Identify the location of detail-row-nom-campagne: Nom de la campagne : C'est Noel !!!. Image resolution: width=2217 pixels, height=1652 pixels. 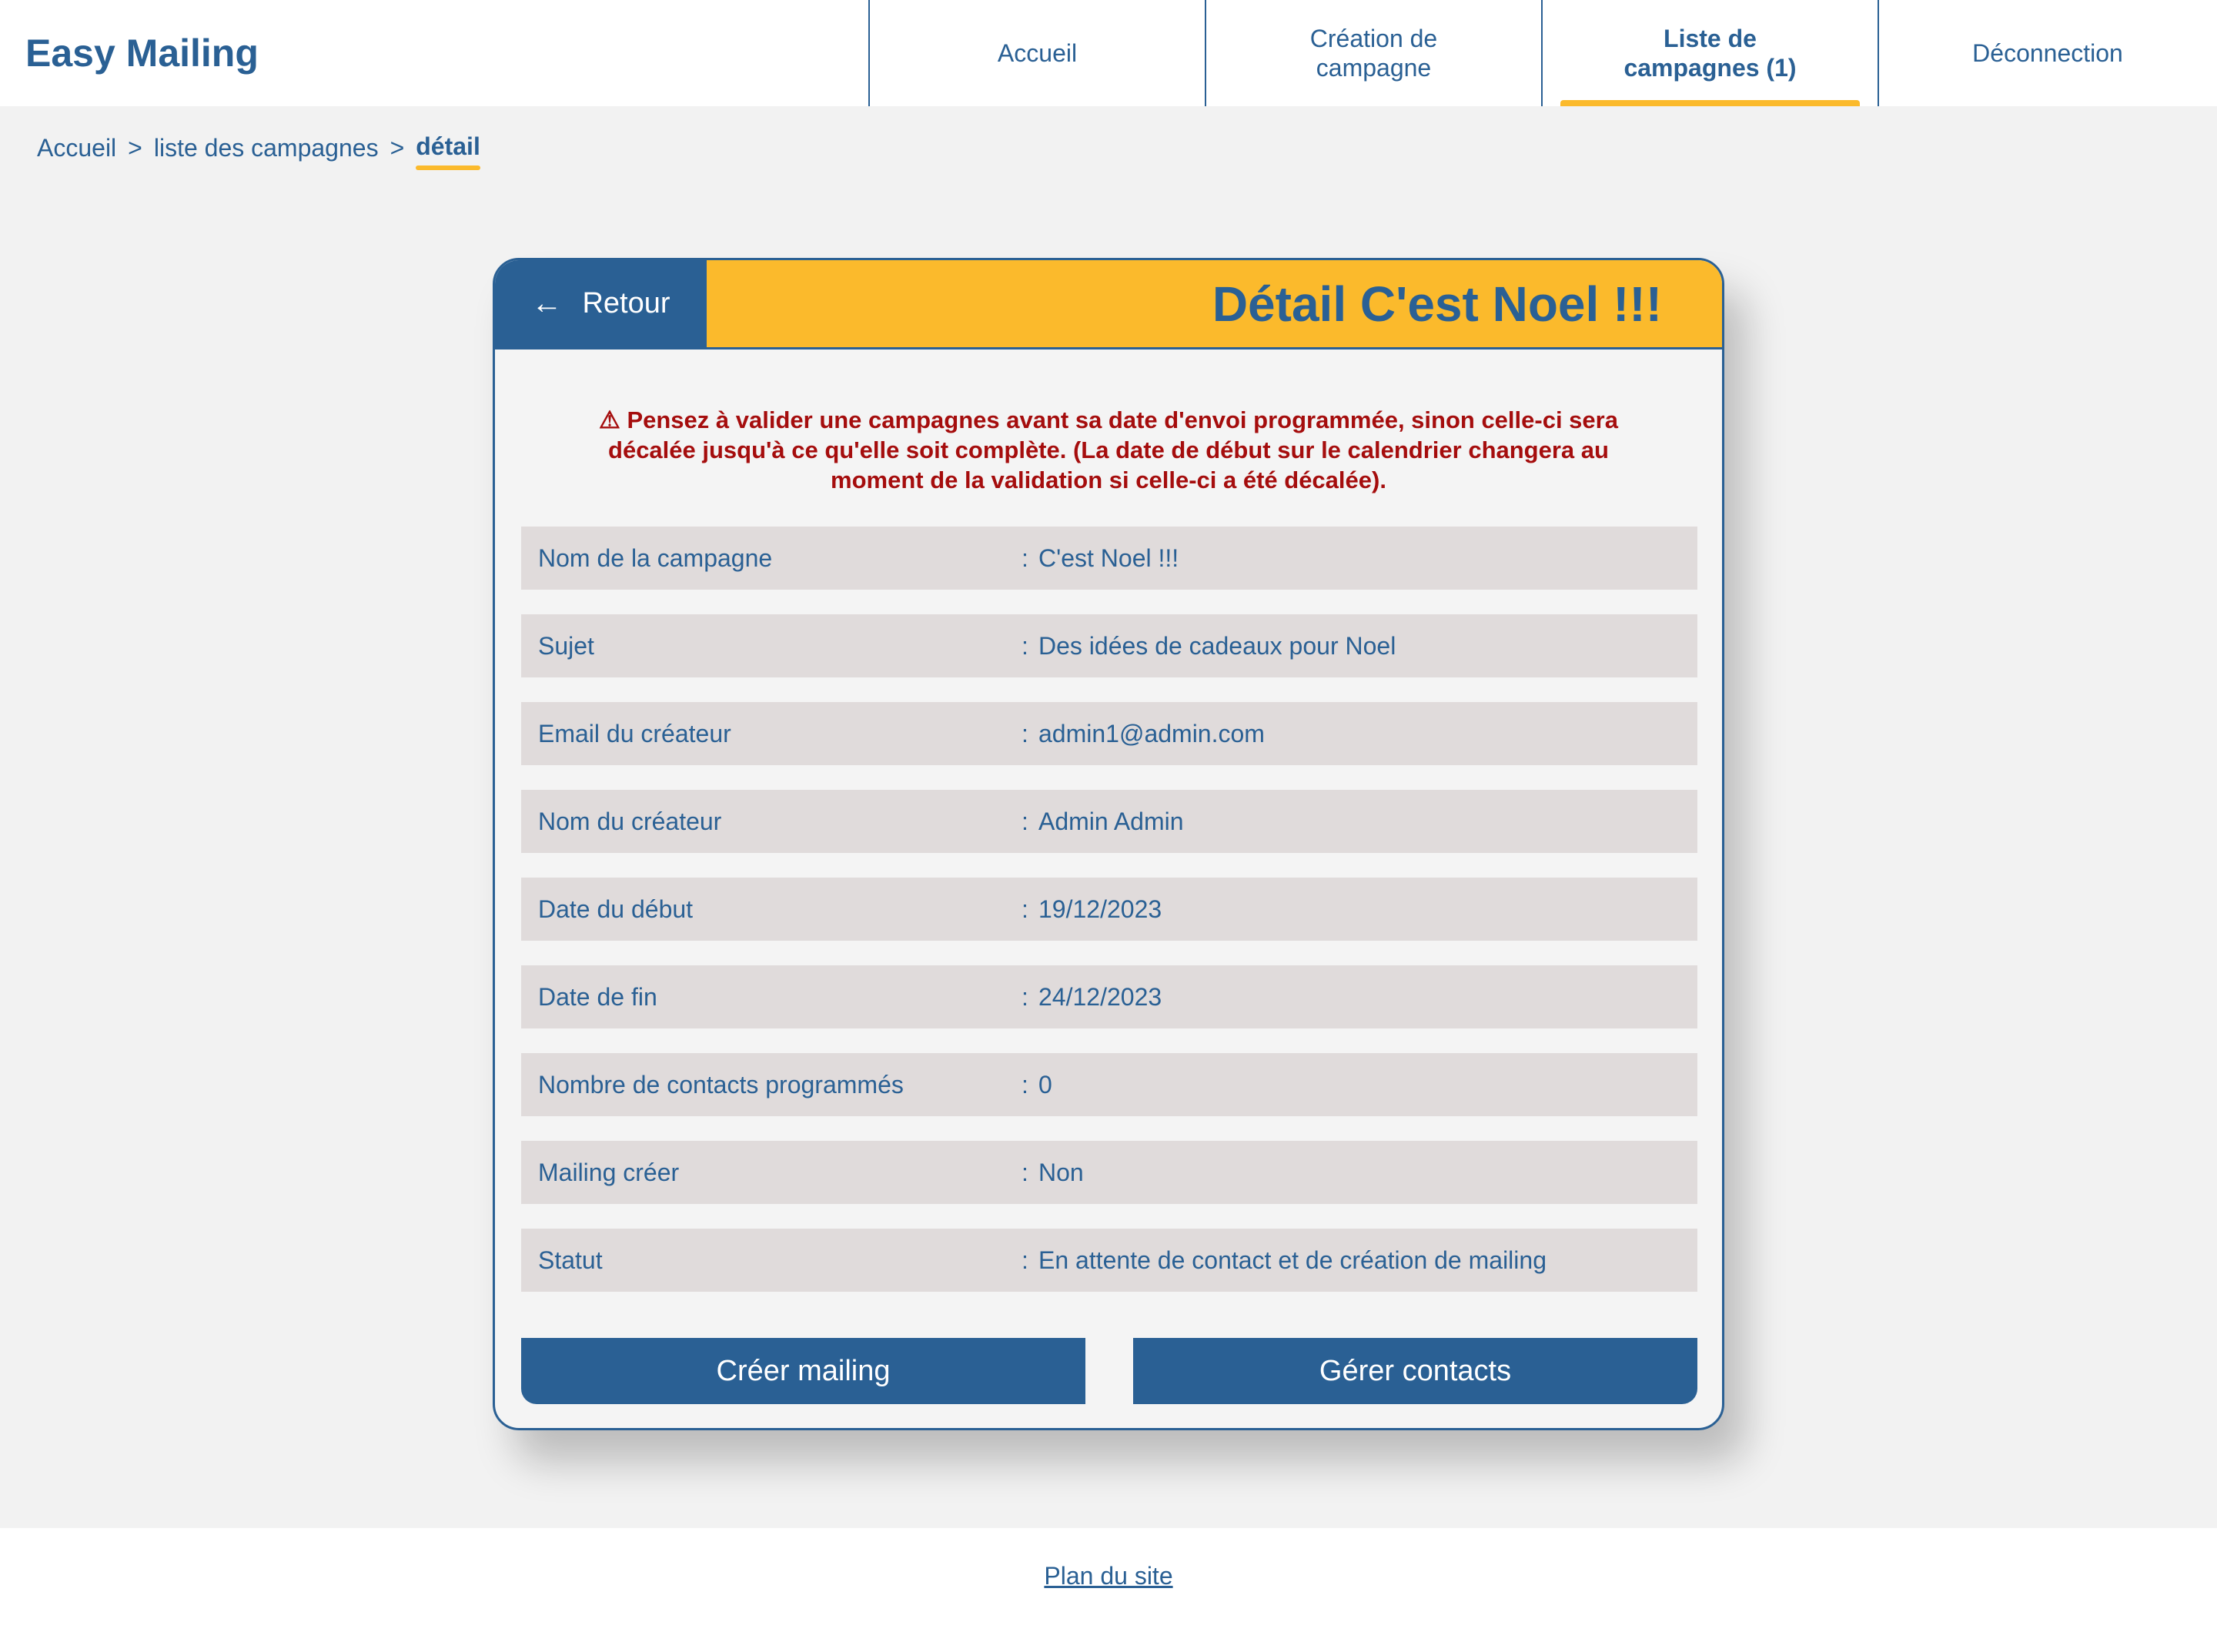
(1109, 558).